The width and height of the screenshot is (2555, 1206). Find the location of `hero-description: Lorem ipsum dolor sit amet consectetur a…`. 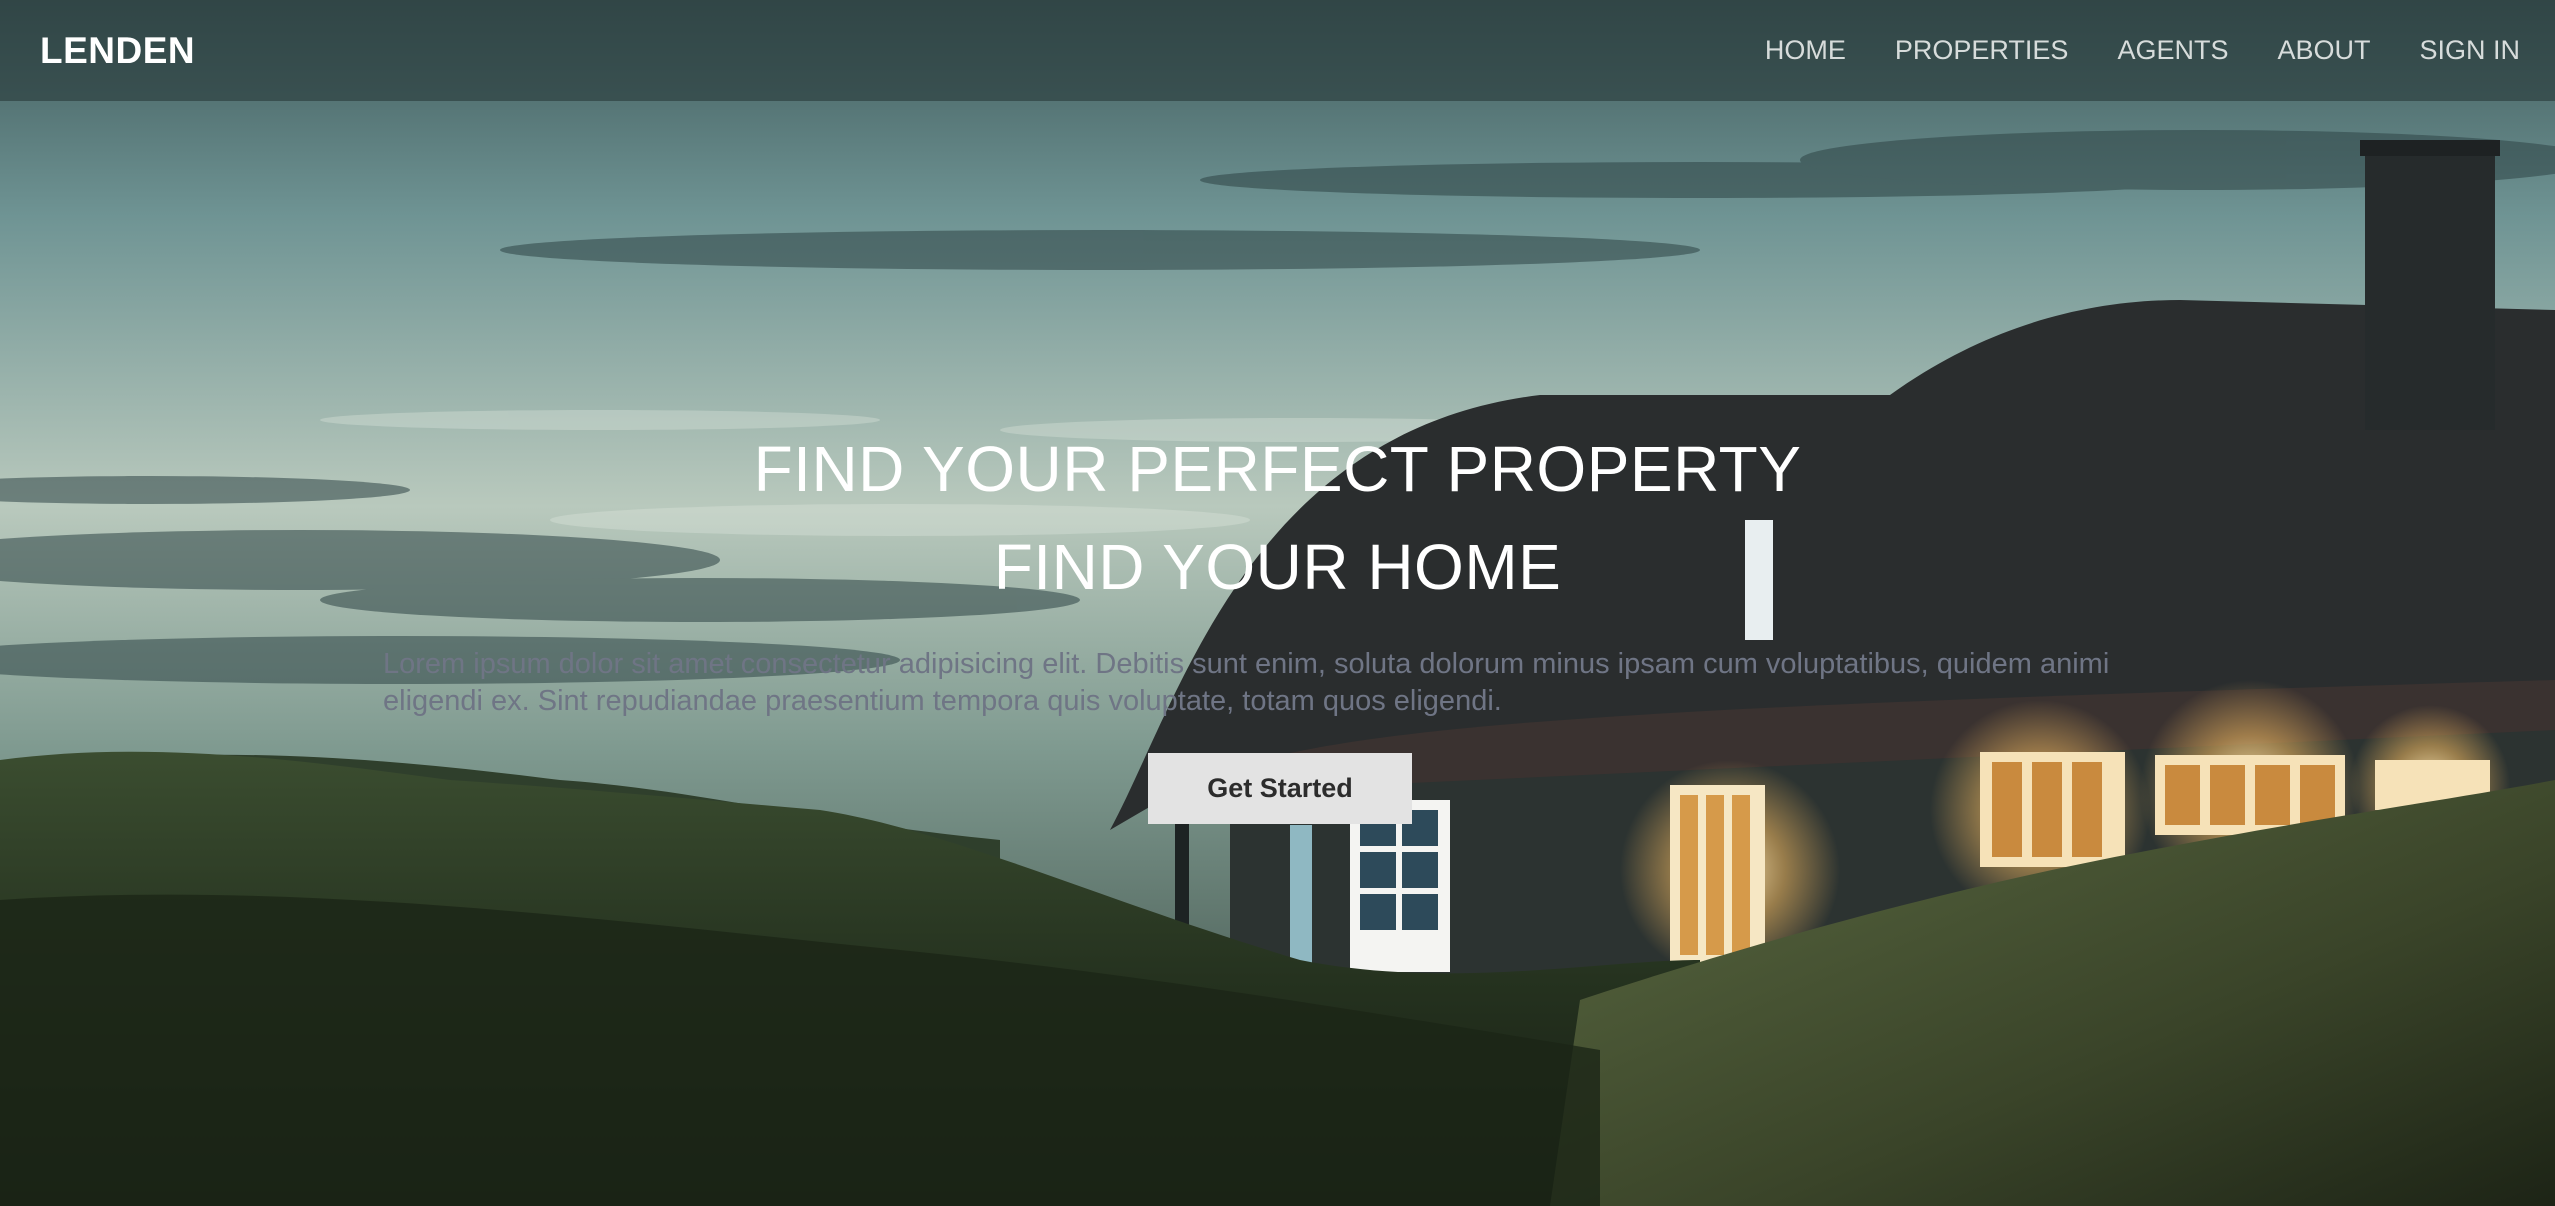

hero-description: Lorem ipsum dolor sit amet consectetur a… is located at coordinates (1246, 682).